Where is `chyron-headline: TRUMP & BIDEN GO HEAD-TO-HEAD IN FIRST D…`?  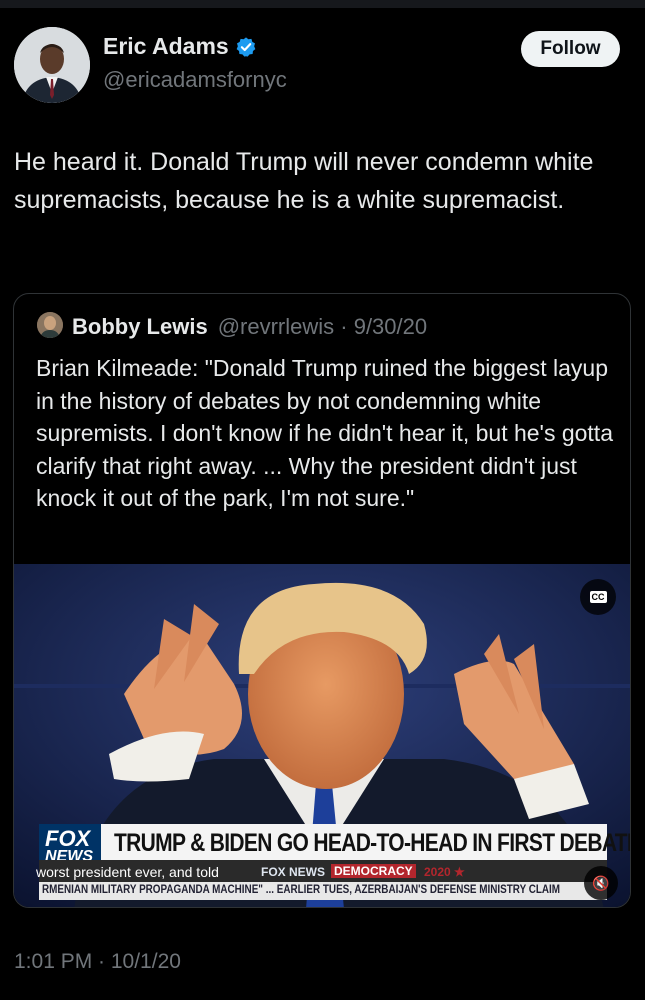 chyron-headline: TRUMP & BIDEN GO HEAD-TO-HEAD IN FIRST D… is located at coordinates (372, 843).